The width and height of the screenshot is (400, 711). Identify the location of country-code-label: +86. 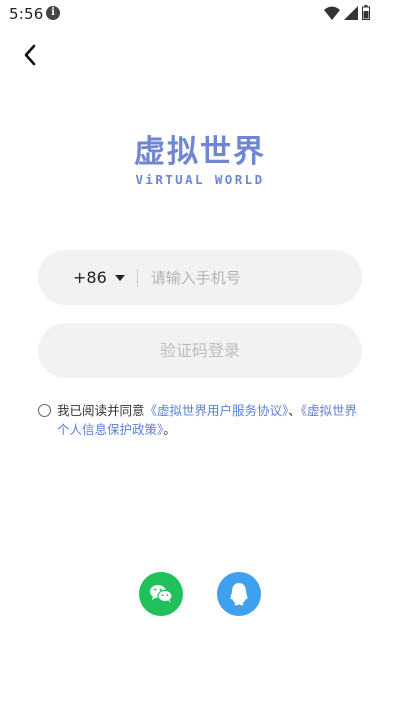
(90, 277).